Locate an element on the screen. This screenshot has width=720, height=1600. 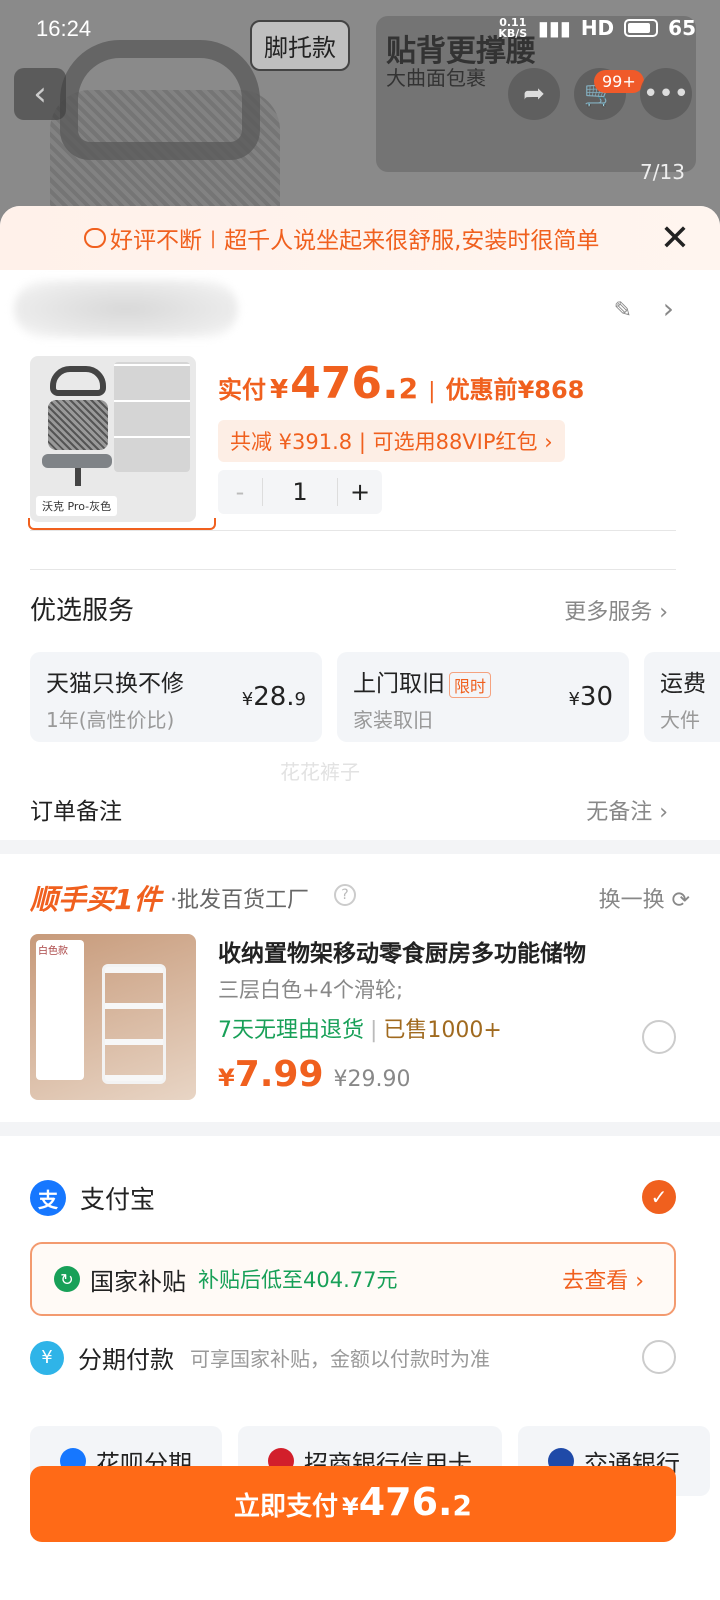
product-thumbnail: 沃克 Pro-灰色 is located at coordinates (113, 439).